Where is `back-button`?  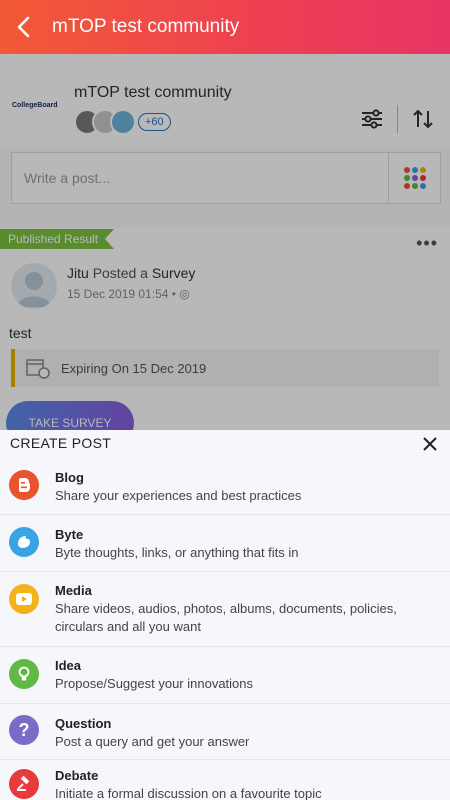 back-button is located at coordinates (23, 27).